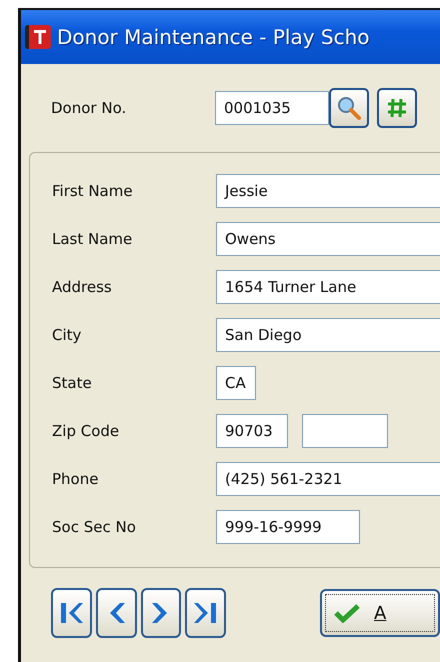  What do you see at coordinates (272, 108) in the screenshot?
I see `input-field: 0001035` at bounding box center [272, 108].